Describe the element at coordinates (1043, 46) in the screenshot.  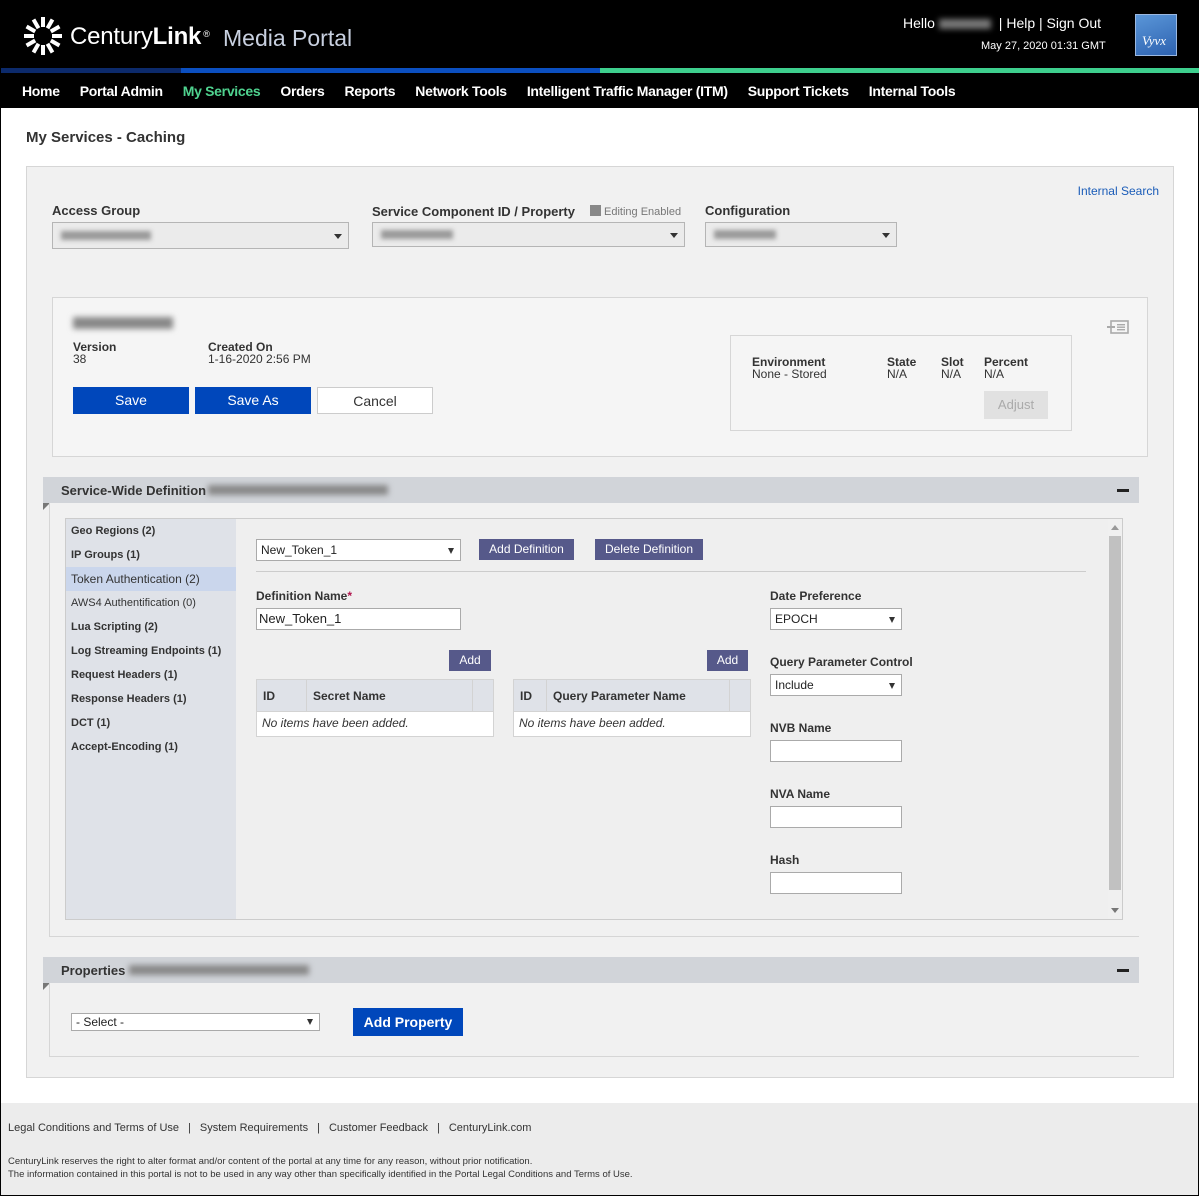
I see `current-datetime: May 27, 2020 01:31 GMT` at that location.